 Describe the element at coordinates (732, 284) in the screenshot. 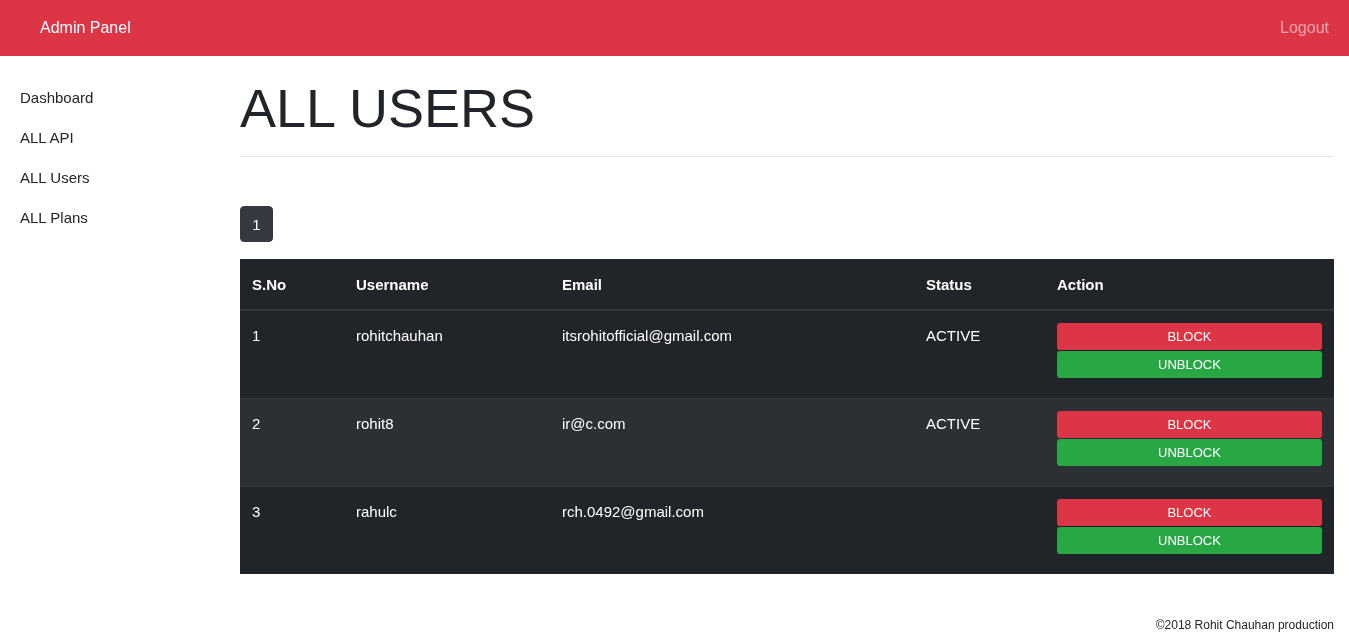

I see `column-header: Email` at that location.